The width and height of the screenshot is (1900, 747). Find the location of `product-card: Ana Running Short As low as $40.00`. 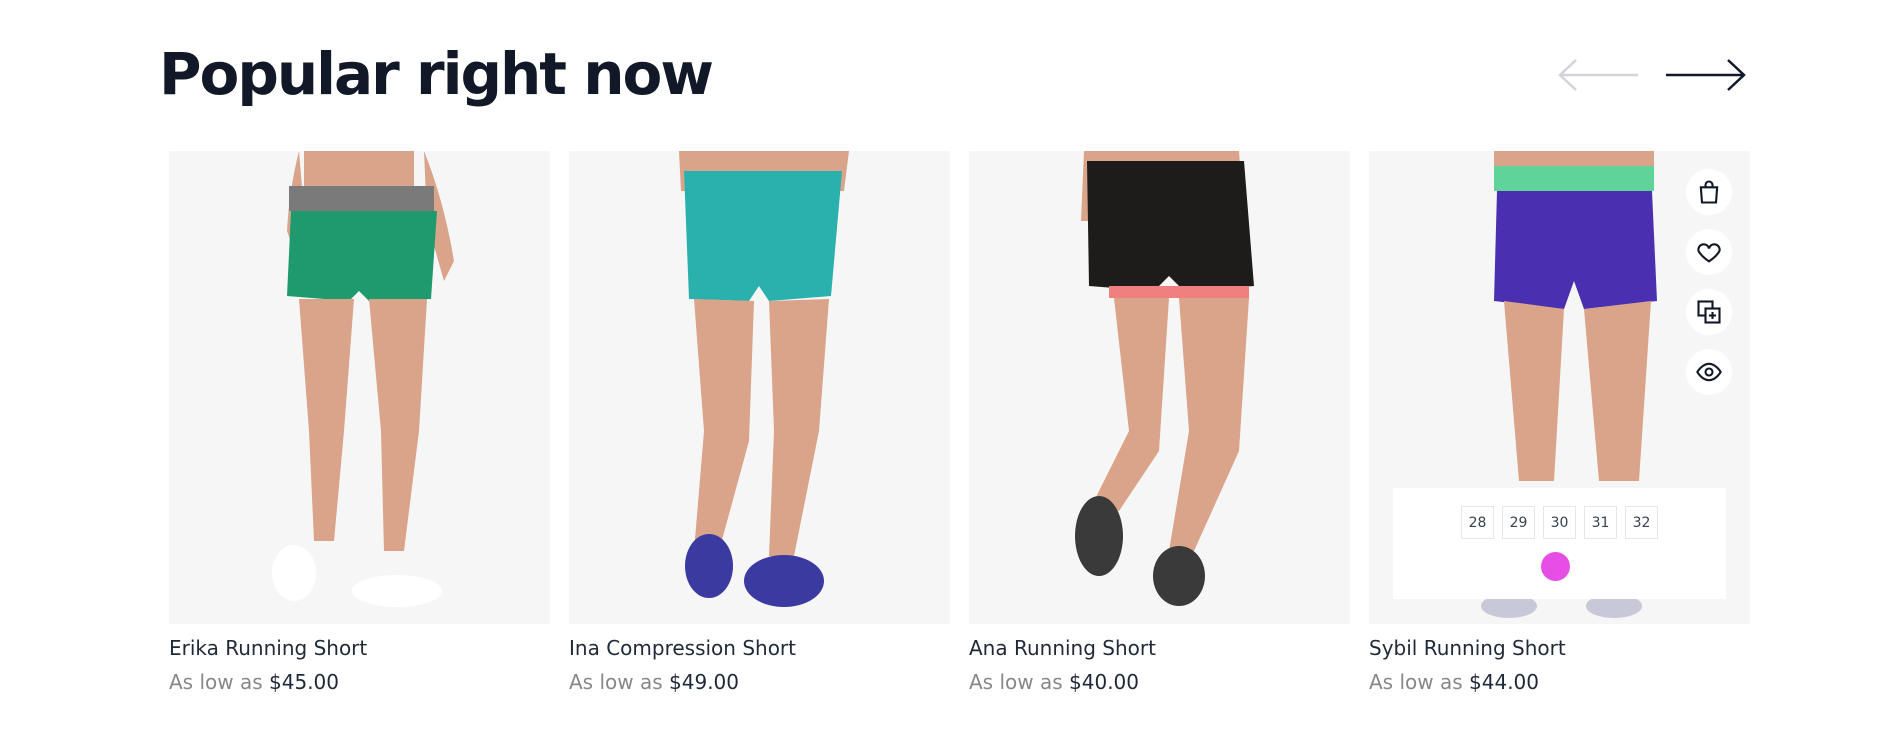

product-card: Ana Running Short As low as $40.00 is located at coordinates (1159, 423).